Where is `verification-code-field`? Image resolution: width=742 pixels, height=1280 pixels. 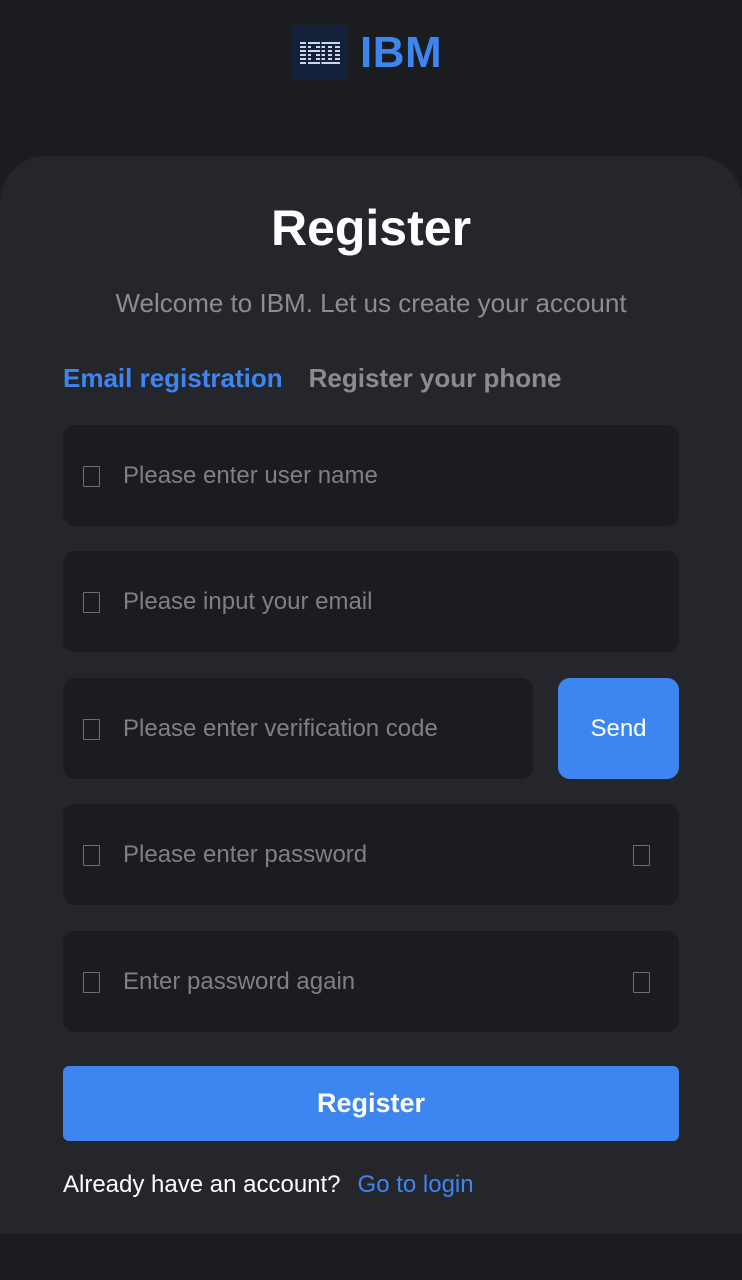 verification-code-field is located at coordinates (298, 728).